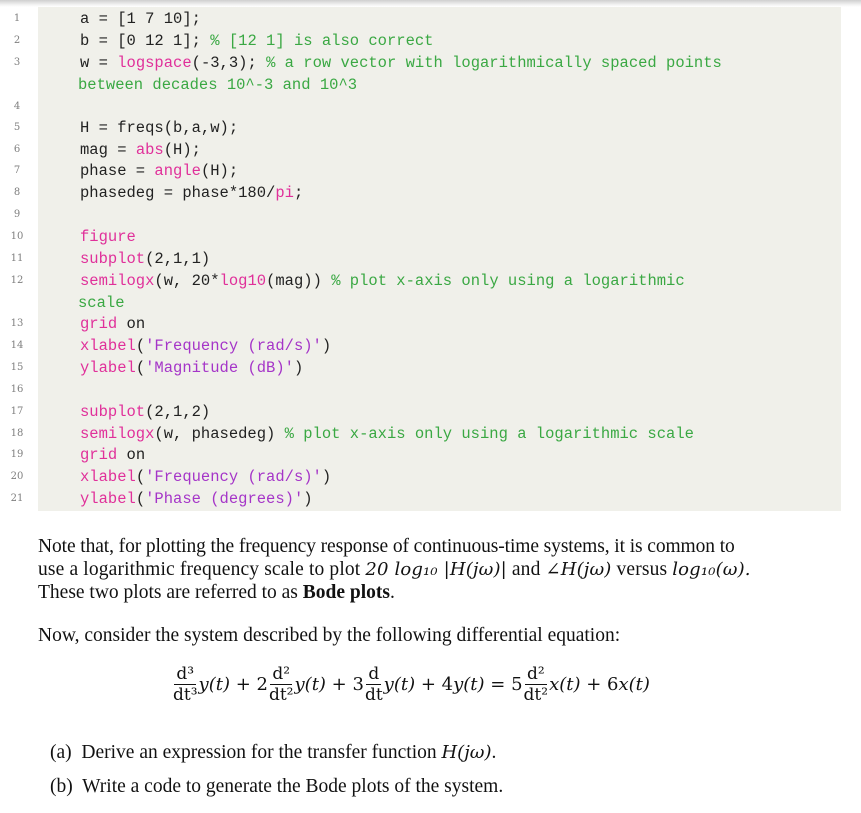 This screenshot has height=813, width=861. What do you see at coordinates (170, 592) in the screenshot?
I see `text: These two plots are referred to as` at bounding box center [170, 592].